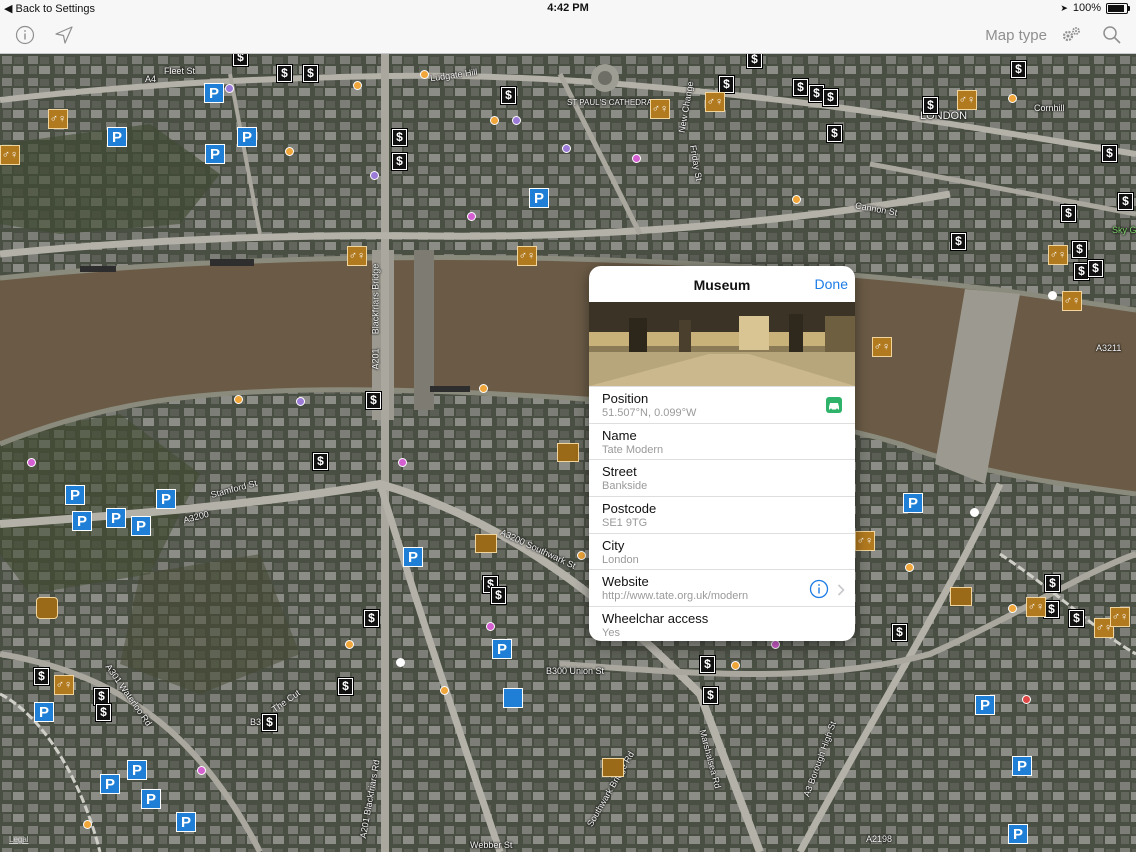 Image resolution: width=1136 pixels, height=852 pixels. Describe the element at coordinates (47, 608) in the screenshot. I see `theatre-pin` at that location.